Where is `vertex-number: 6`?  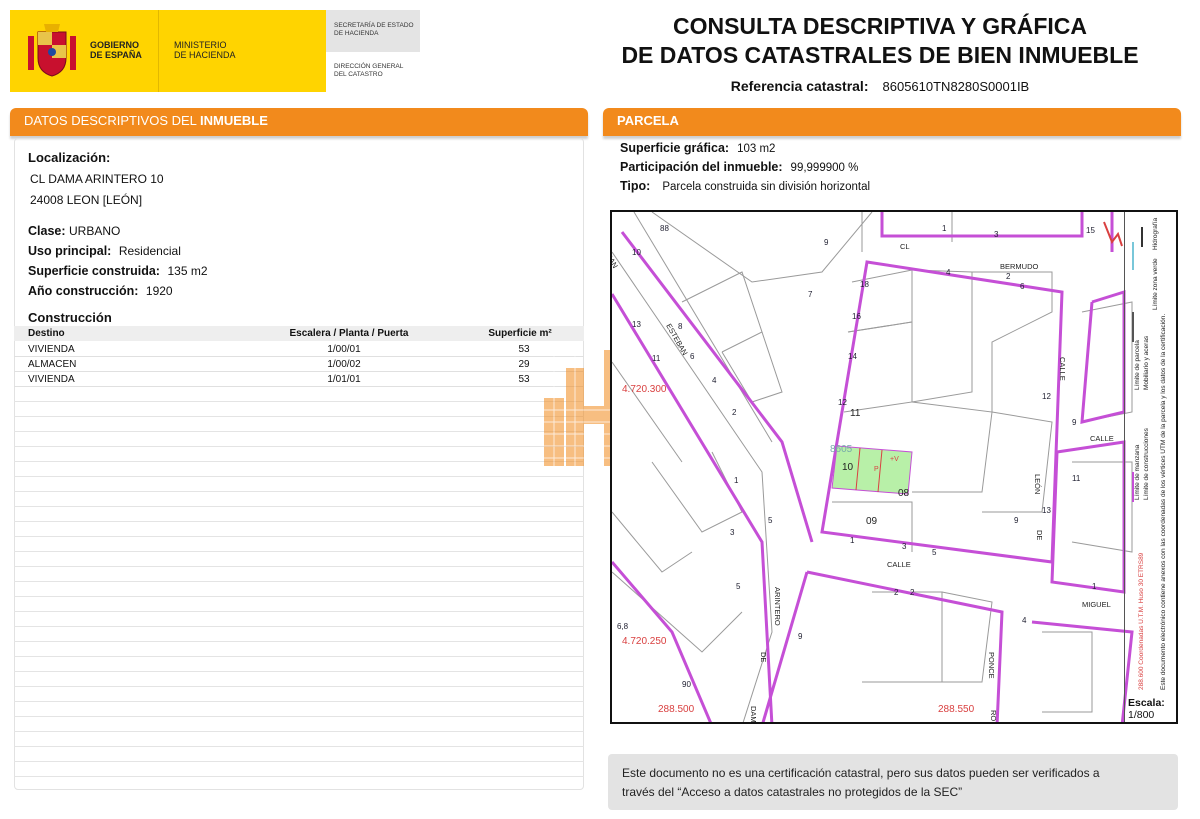 vertex-number: 6 is located at coordinates (692, 356).